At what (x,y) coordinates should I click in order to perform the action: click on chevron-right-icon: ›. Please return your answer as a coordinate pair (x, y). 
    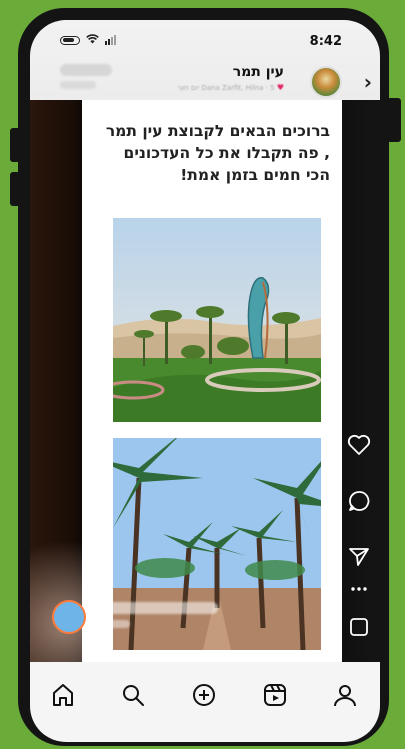
    Looking at the image, I should click on (368, 82).